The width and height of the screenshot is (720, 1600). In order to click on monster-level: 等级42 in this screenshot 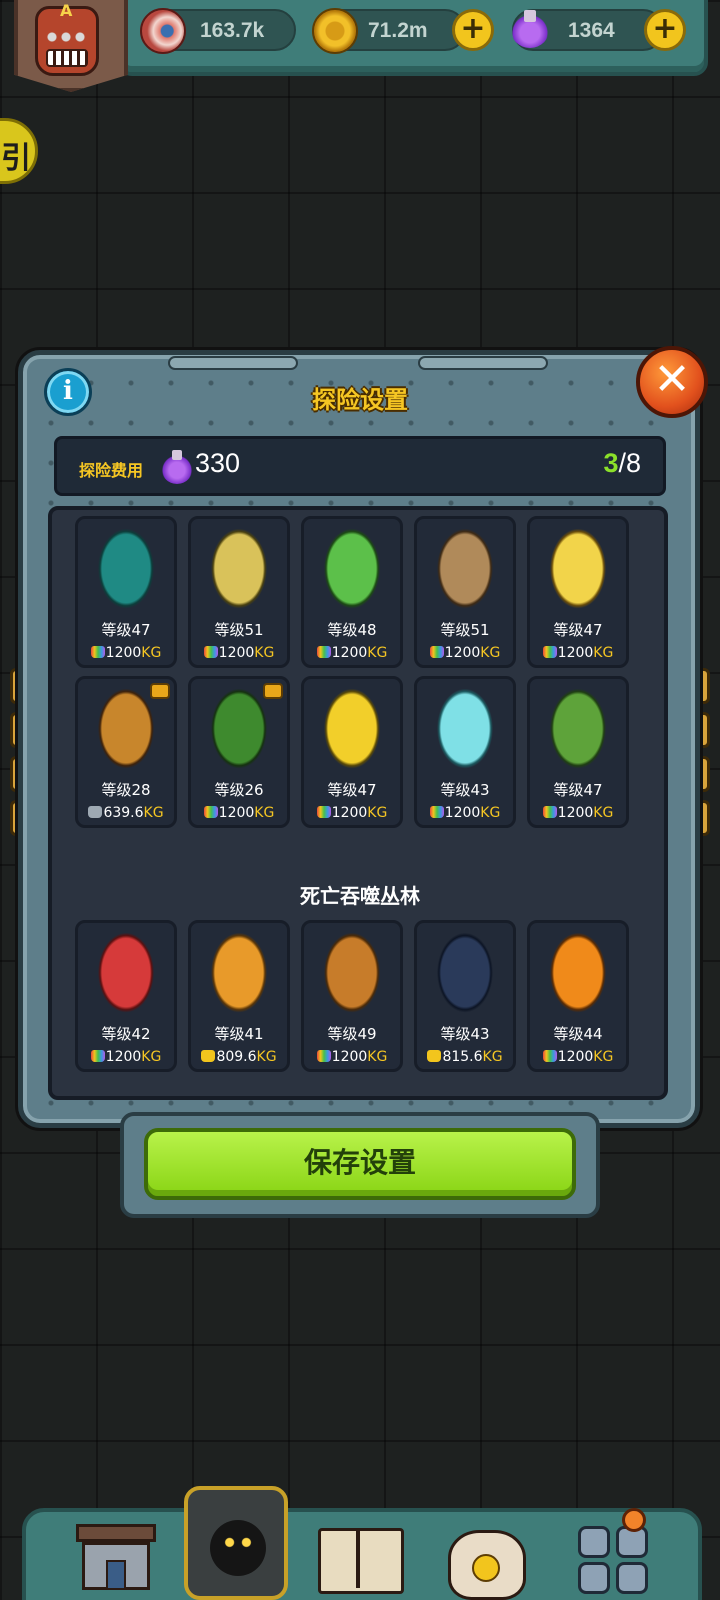, I will do `click(126, 1034)`.